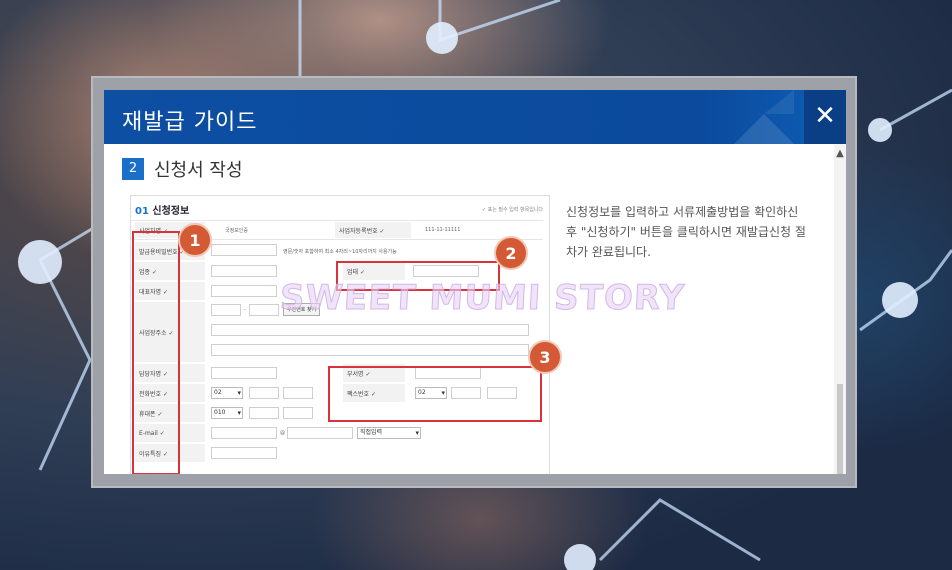 Image resolution: width=952 pixels, height=570 pixels. Describe the element at coordinates (512, 210) in the screenshot. I see `required-note: ✓ 표는 필수 입력 항목입니다` at that location.